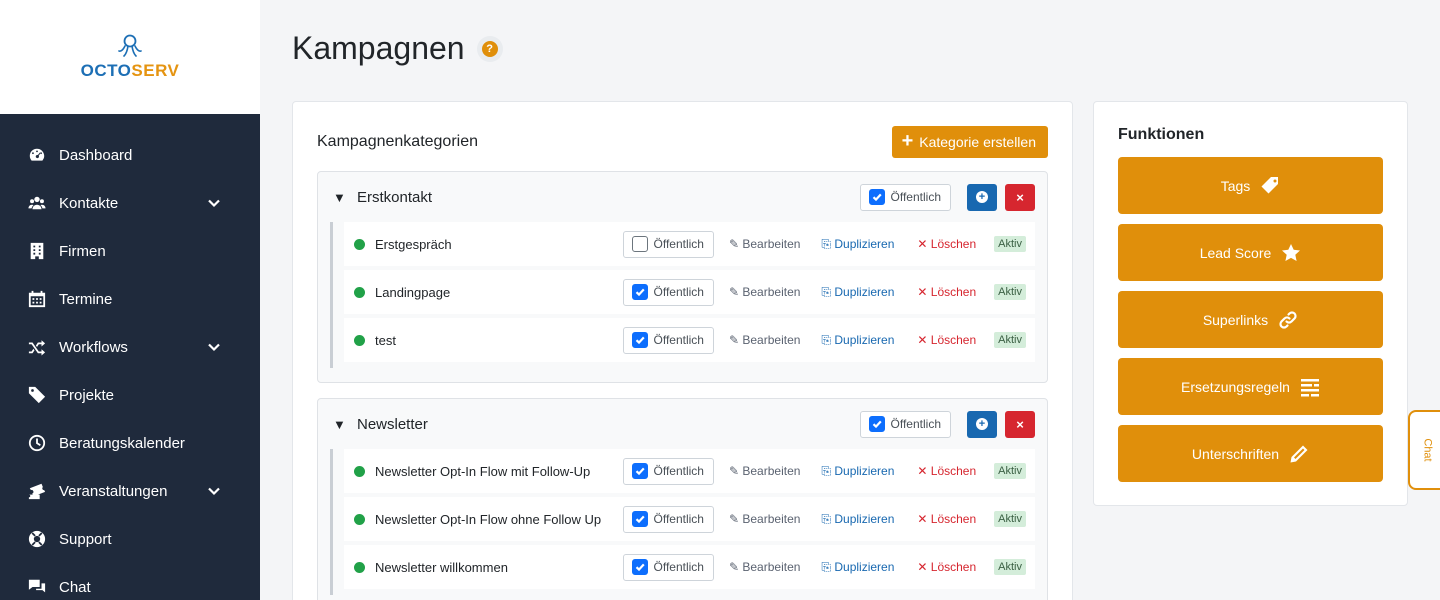  What do you see at coordinates (1291, 252) in the screenshot?
I see `star-icon` at bounding box center [1291, 252].